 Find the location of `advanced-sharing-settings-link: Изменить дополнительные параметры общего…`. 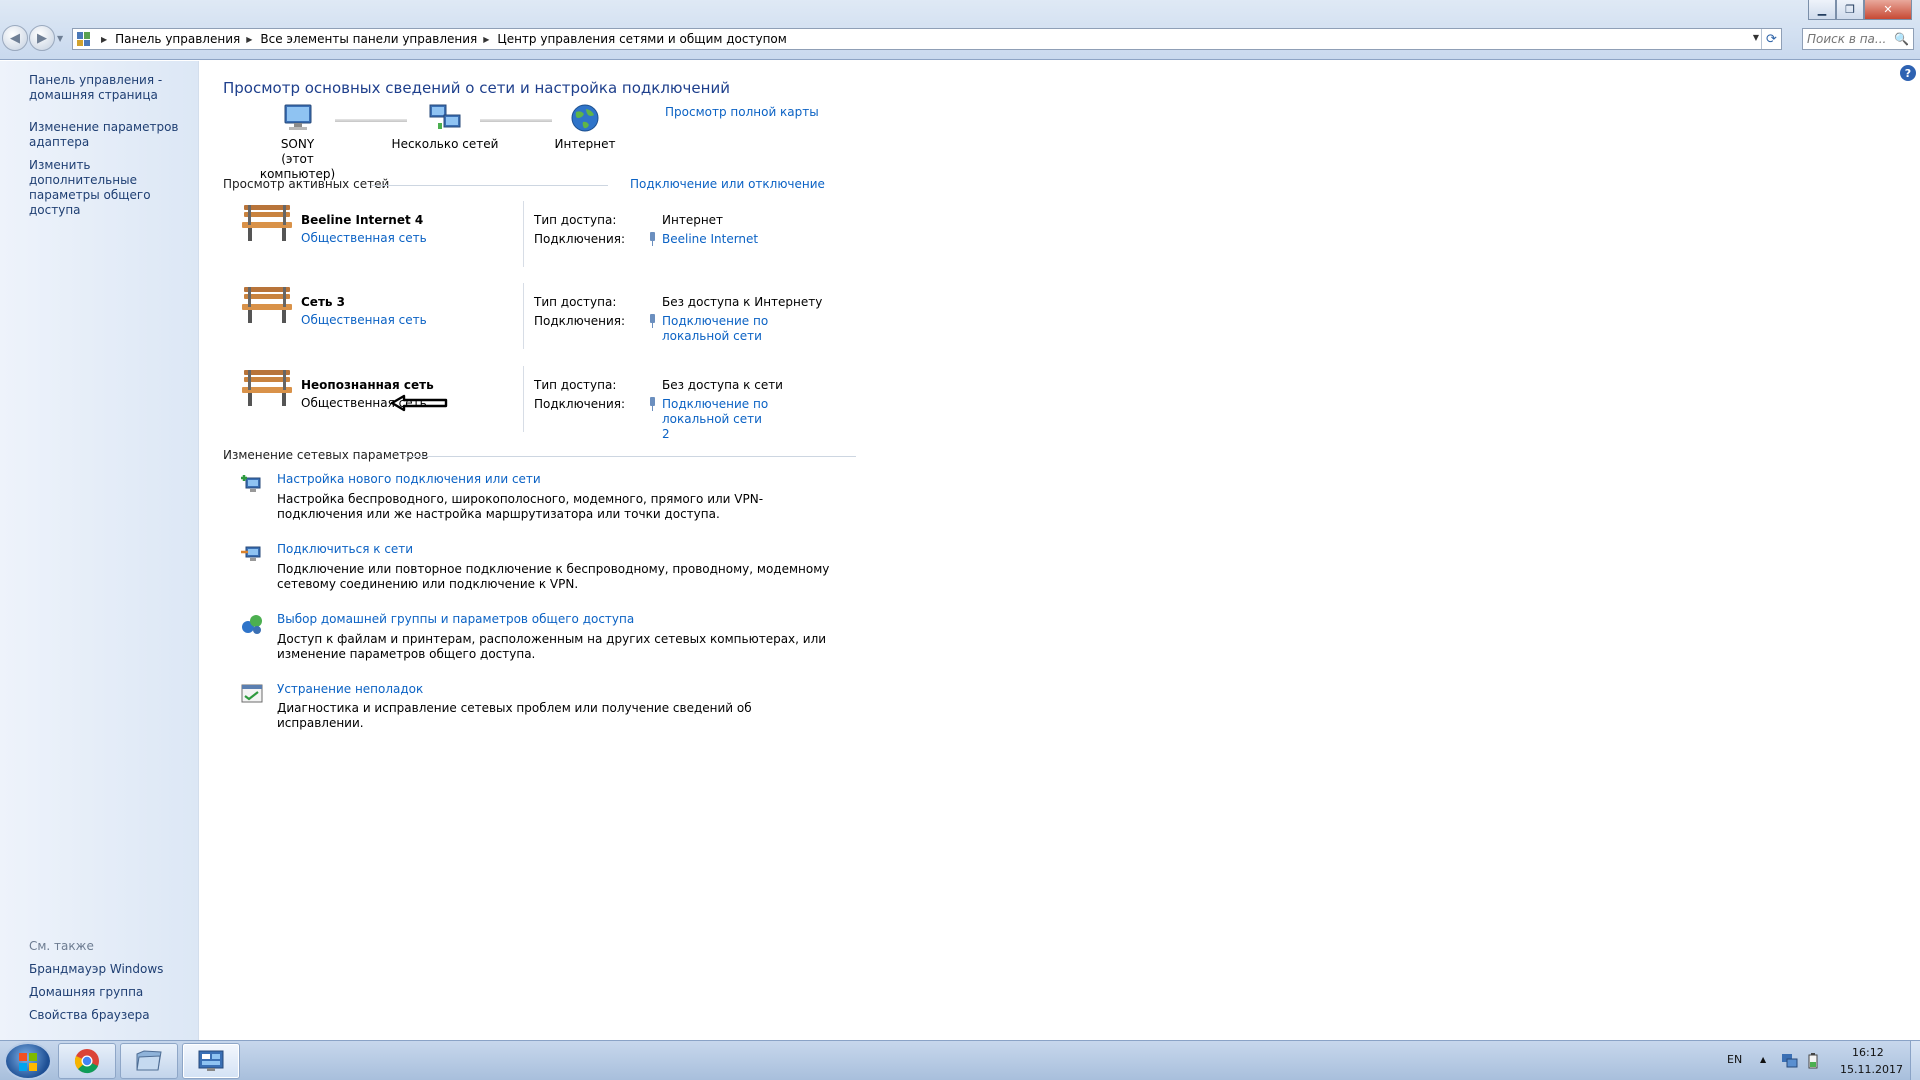

advanced-sharing-settings-link: Изменить дополнительные параметры общего… is located at coordinates (113, 188).